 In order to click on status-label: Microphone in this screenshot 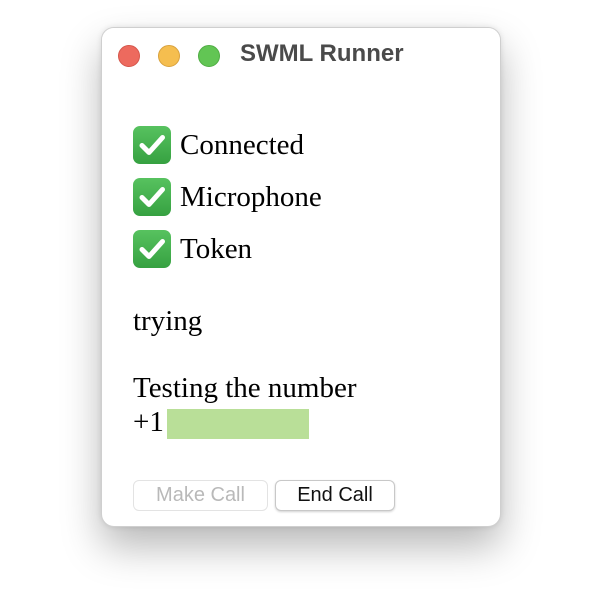, I will do `click(251, 196)`.